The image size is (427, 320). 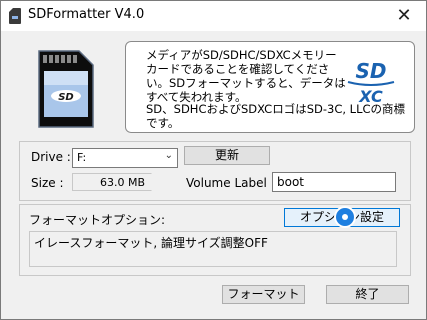 What do you see at coordinates (276, 116) in the screenshot?
I see `trademark-text: SD、SDHCおよびSDXCロゴはSD-3C, LLCの商標です。` at bounding box center [276, 116].